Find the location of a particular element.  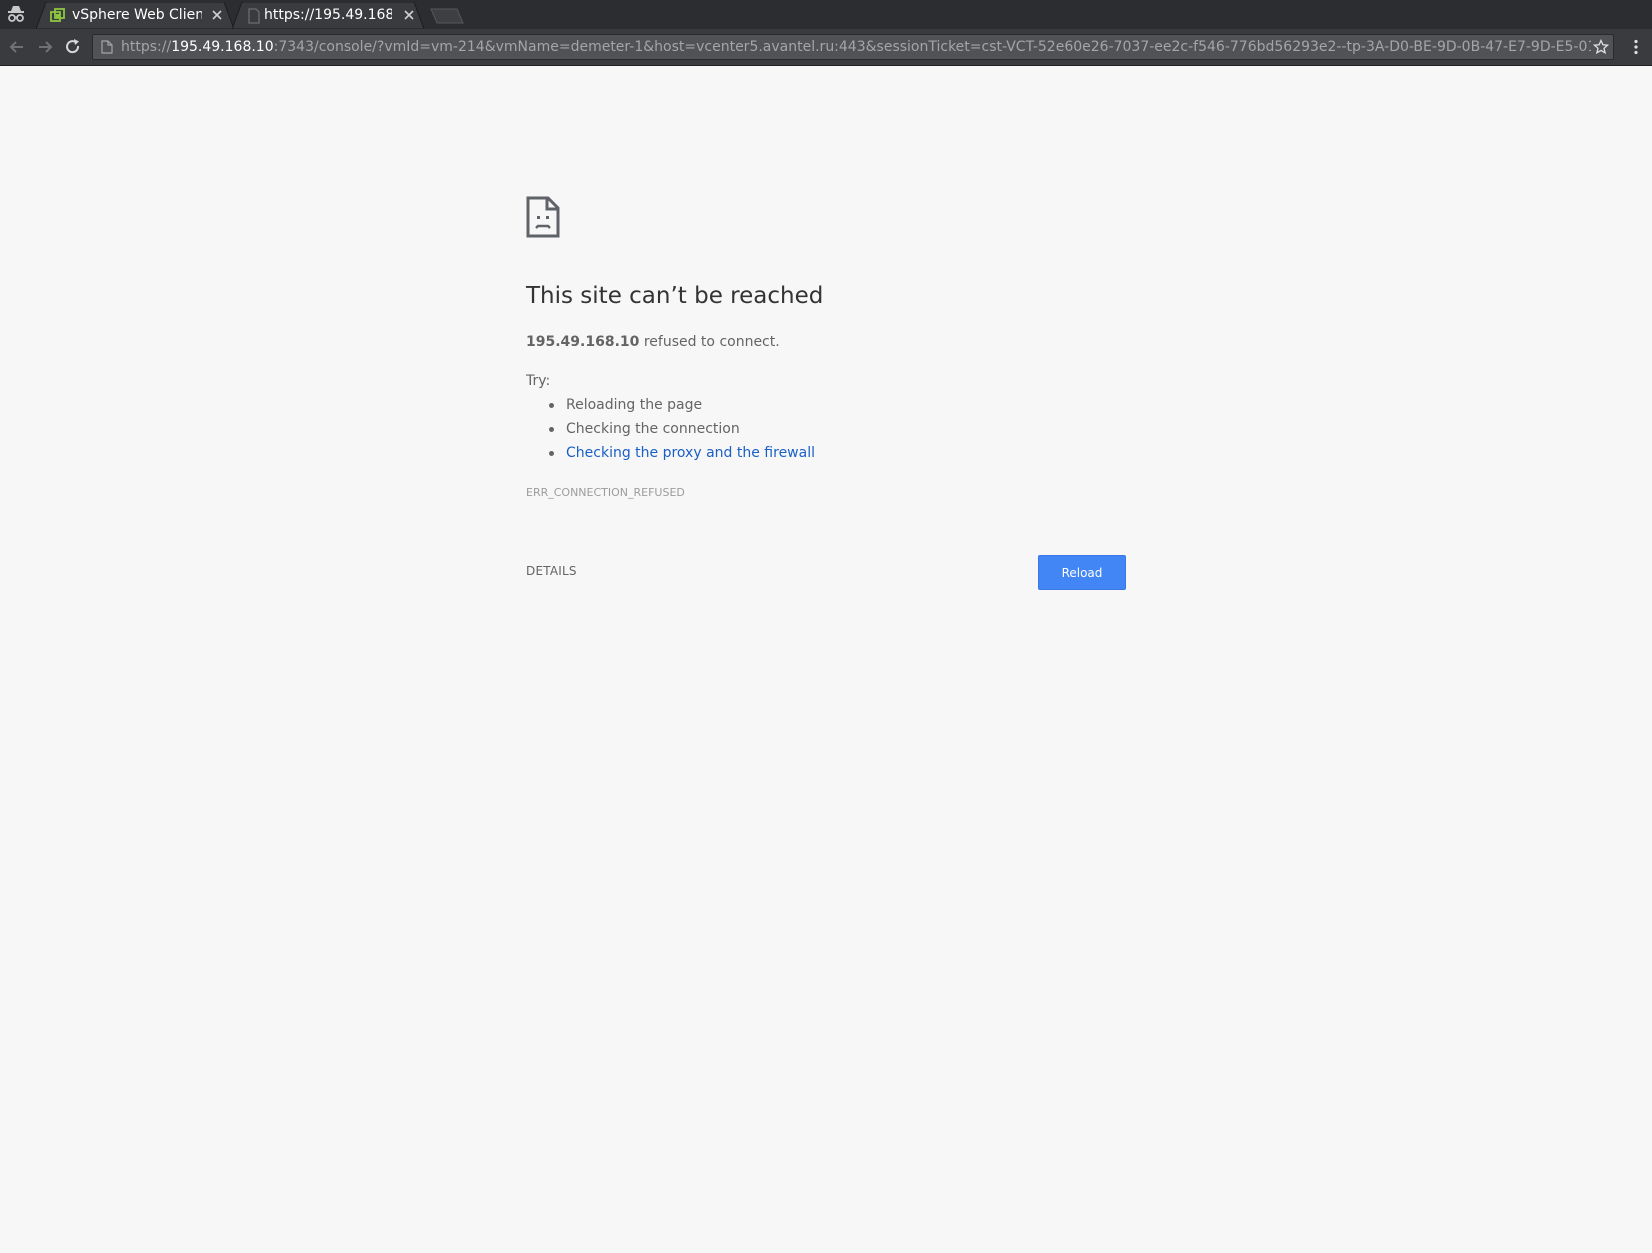

incognito-icon is located at coordinates (16, 14).